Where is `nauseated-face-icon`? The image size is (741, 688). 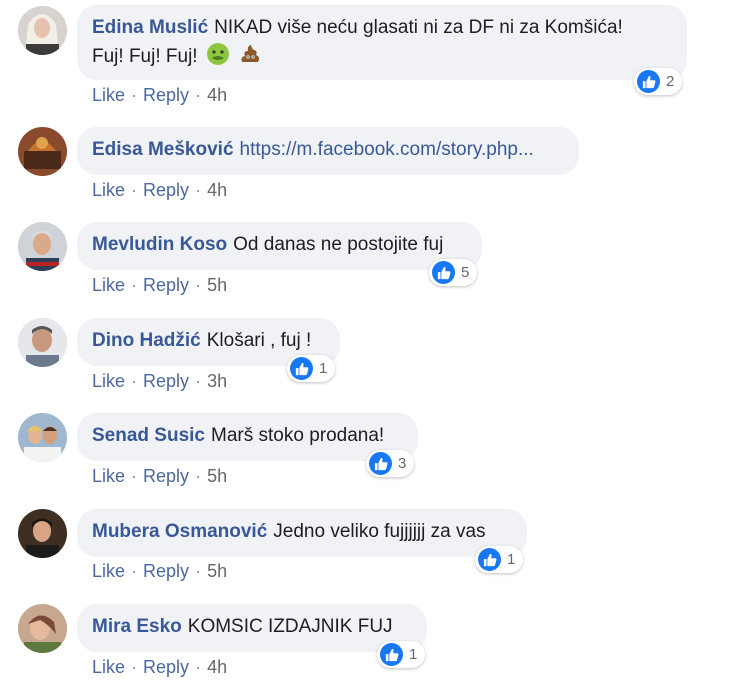 nauseated-face-icon is located at coordinates (218, 54).